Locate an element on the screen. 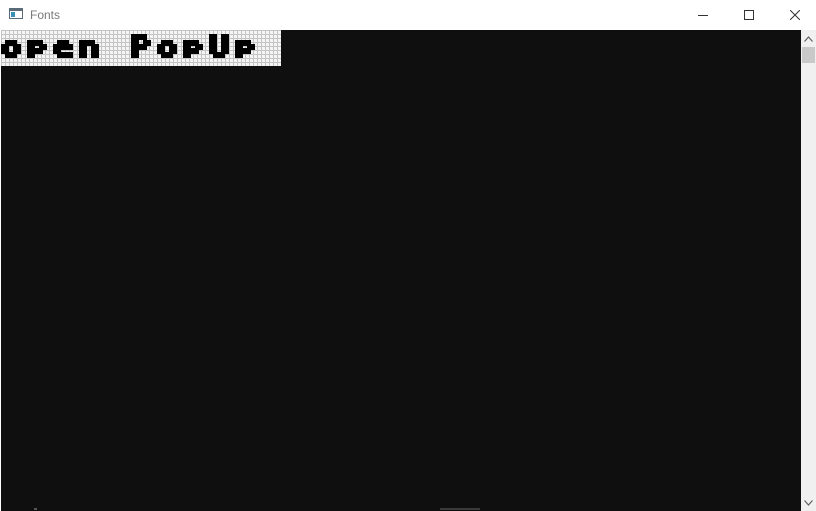  minimize-icon is located at coordinates (703, 15).